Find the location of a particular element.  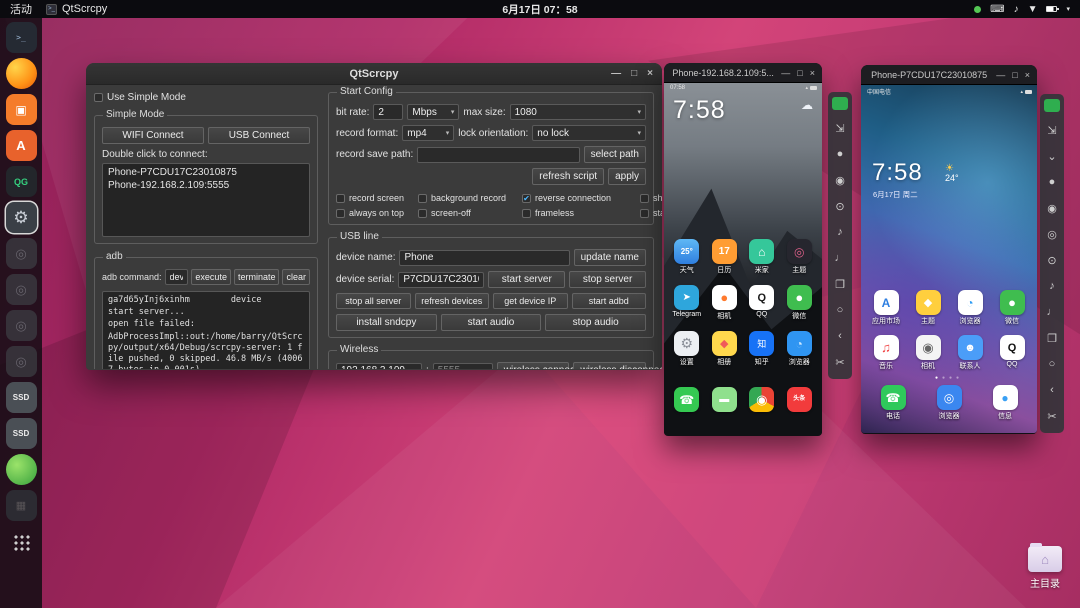

screen-eye-icon: ◉ is located at coordinates (1052, 208).